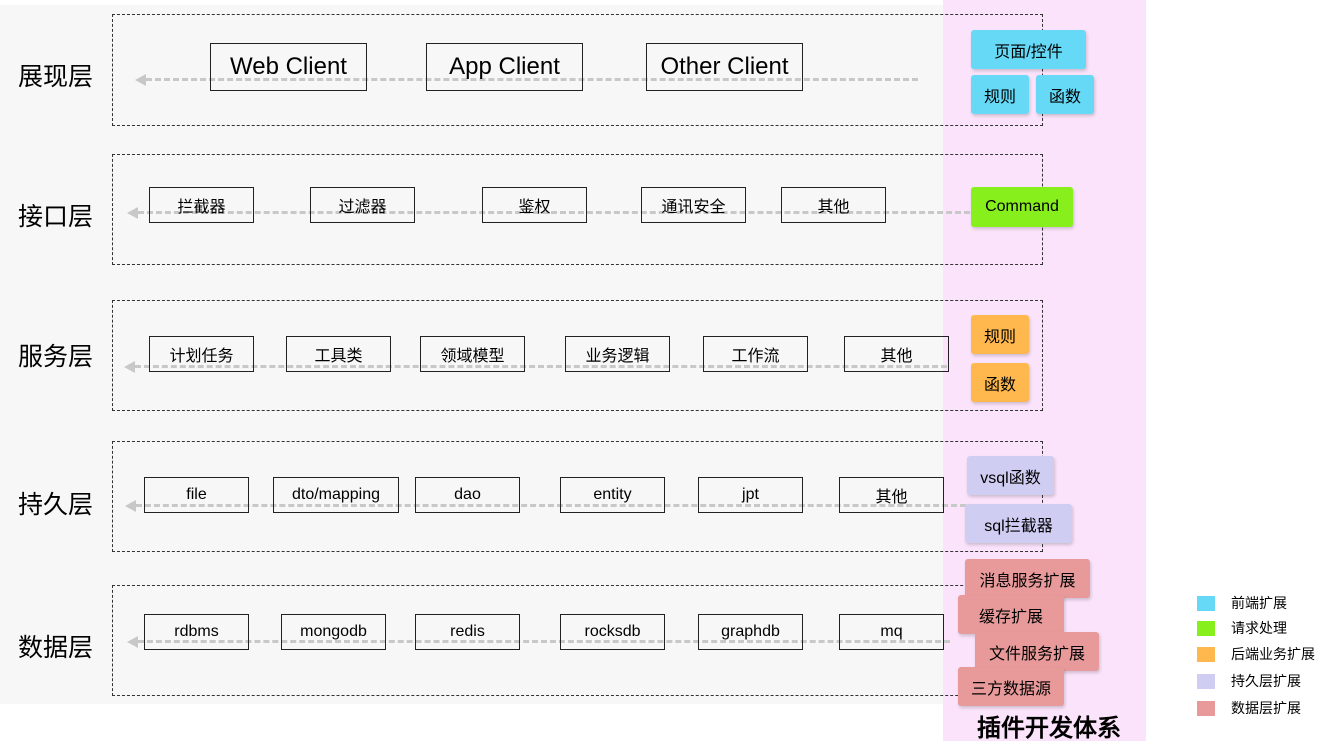  Describe the element at coordinates (541, 366) in the screenshot. I see `service-flow-line` at that location.